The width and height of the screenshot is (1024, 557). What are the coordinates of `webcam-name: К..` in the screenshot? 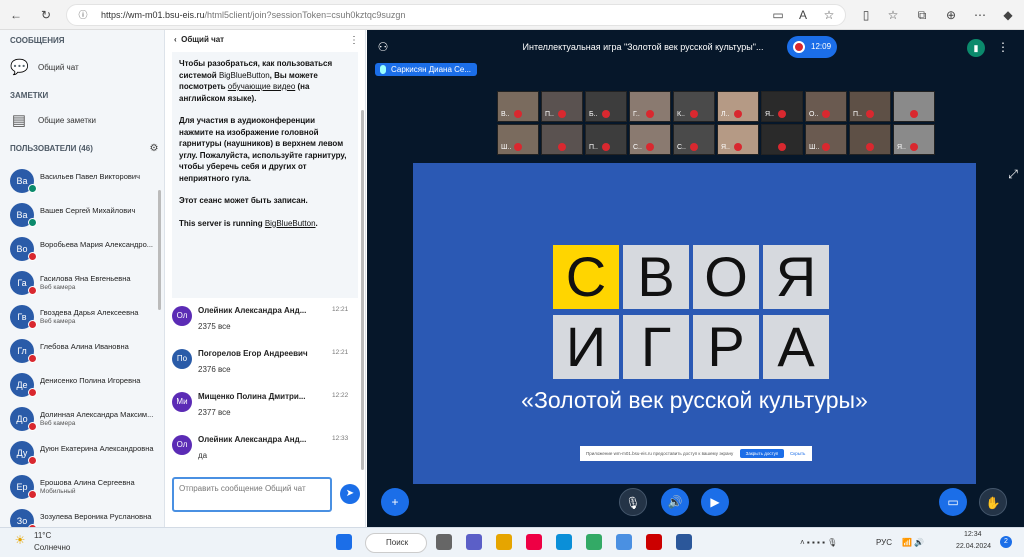 It's located at (681, 114).